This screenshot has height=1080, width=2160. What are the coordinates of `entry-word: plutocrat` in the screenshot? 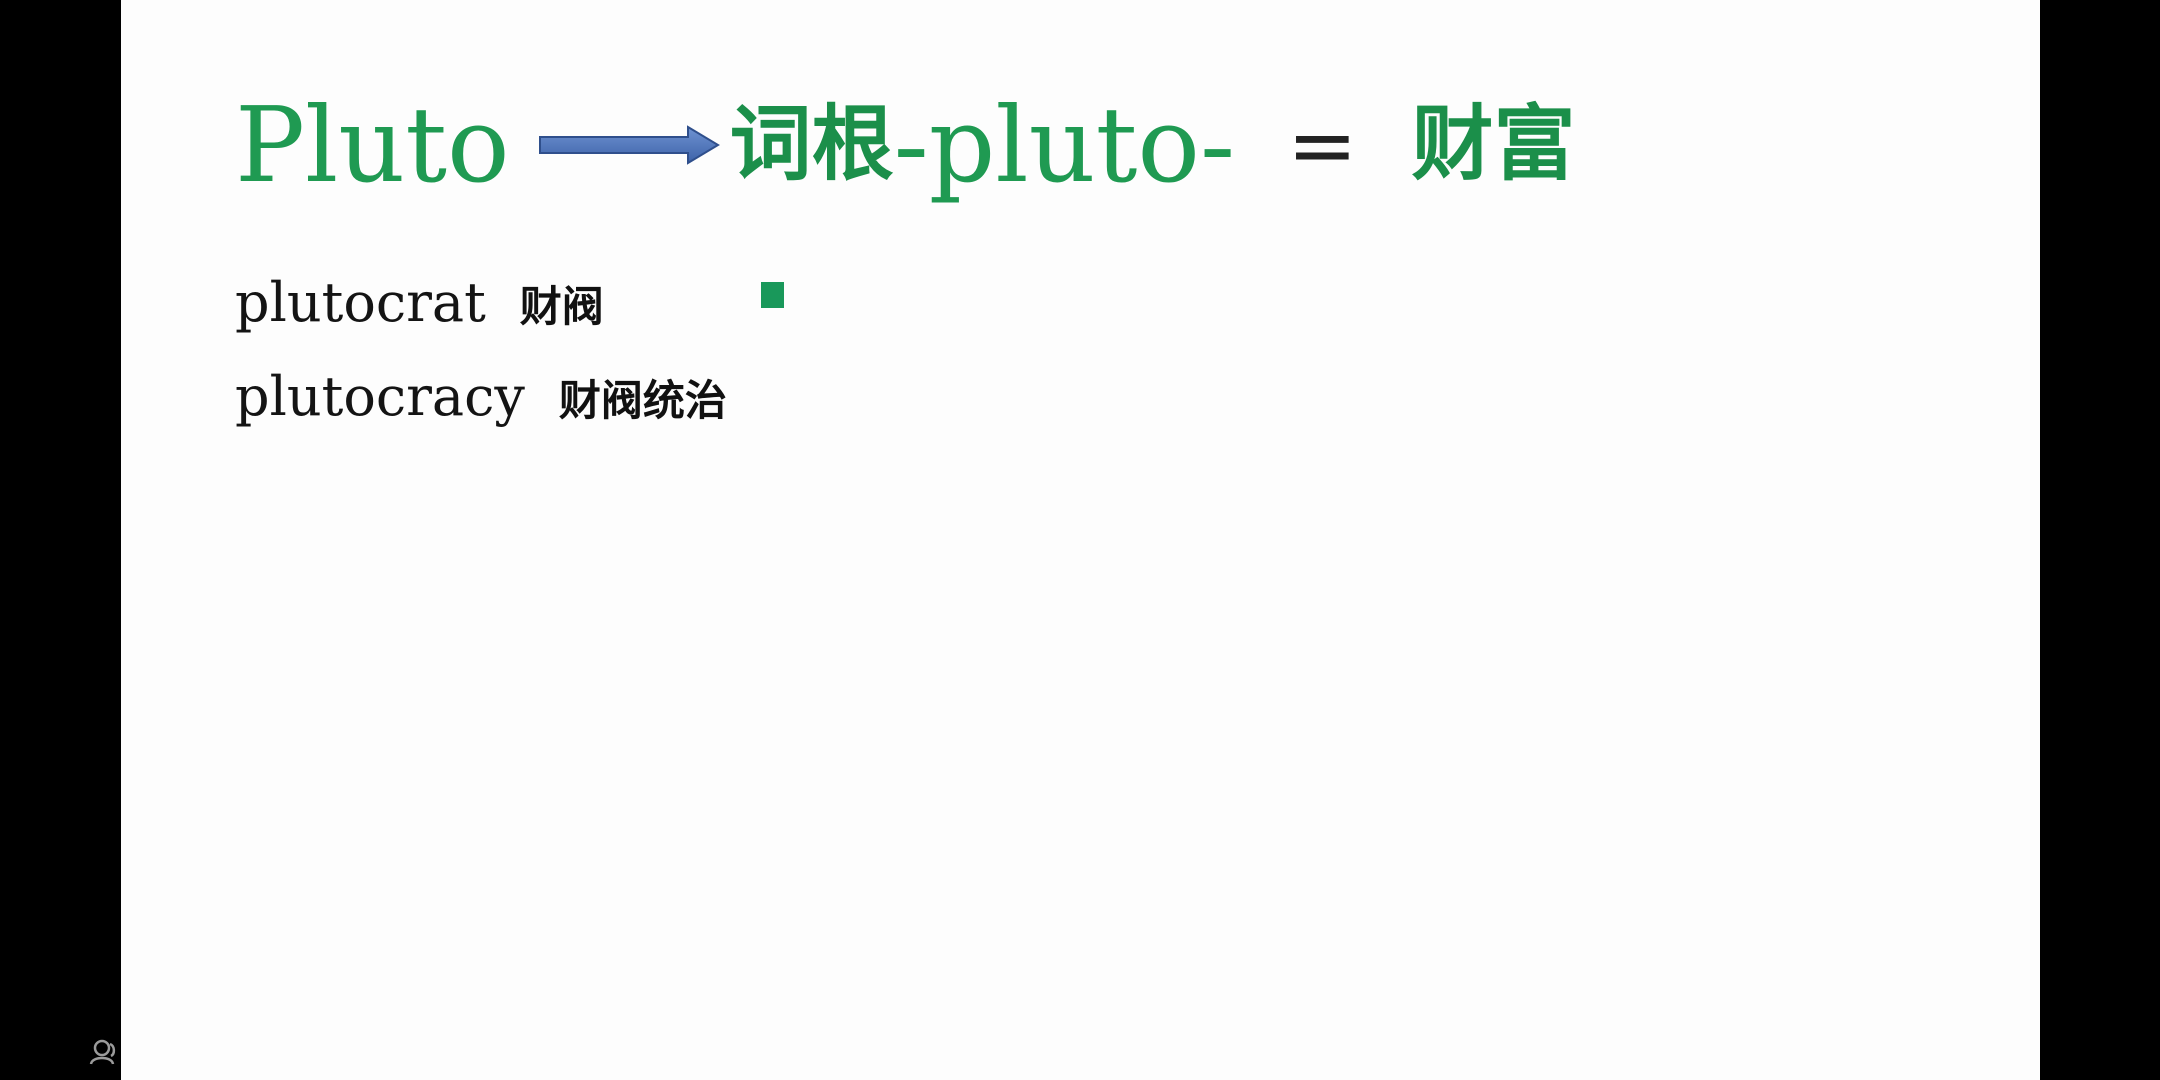 It's located at (360, 302).